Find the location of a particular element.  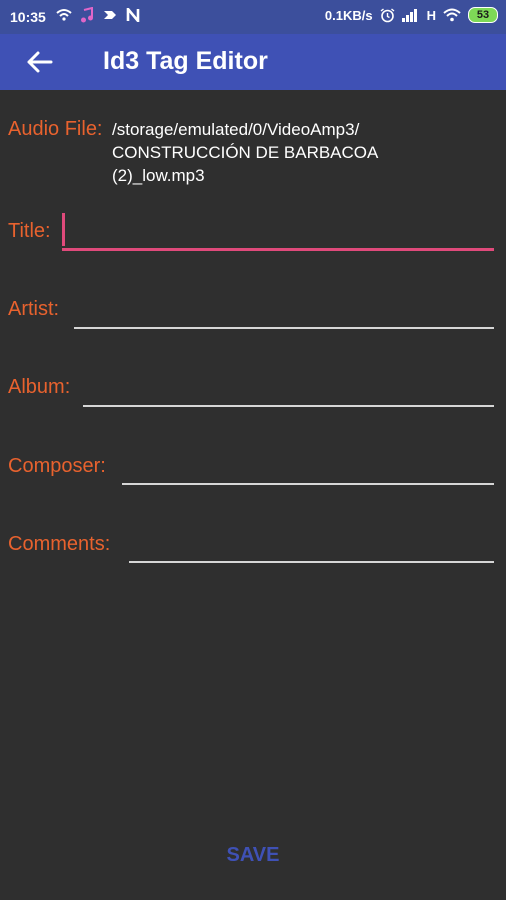

comments-underline is located at coordinates (311, 562).